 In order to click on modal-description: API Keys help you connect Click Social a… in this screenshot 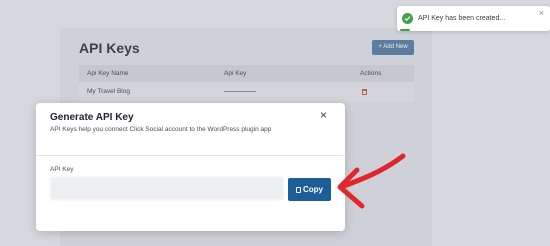, I will do `click(161, 129)`.